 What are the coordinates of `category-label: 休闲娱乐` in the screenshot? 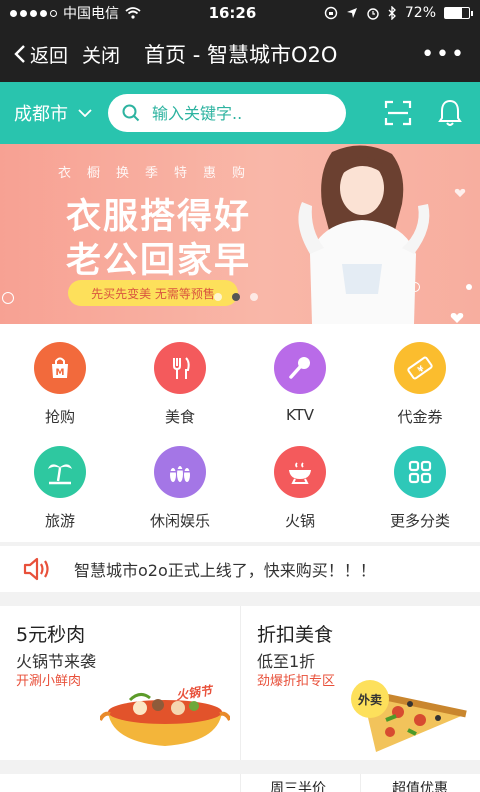 It's located at (179, 521).